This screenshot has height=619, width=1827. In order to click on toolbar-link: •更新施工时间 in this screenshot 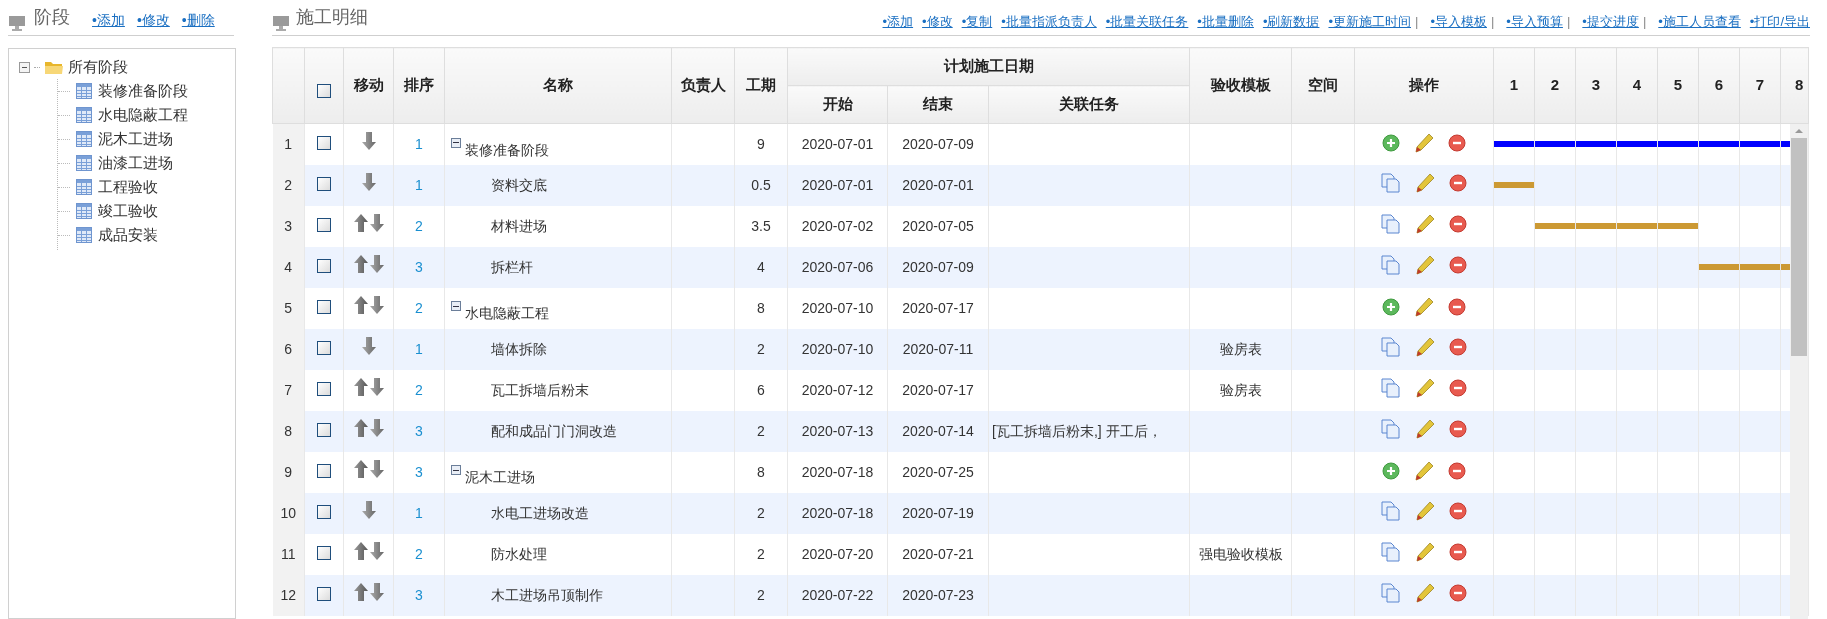, I will do `click(1369, 21)`.